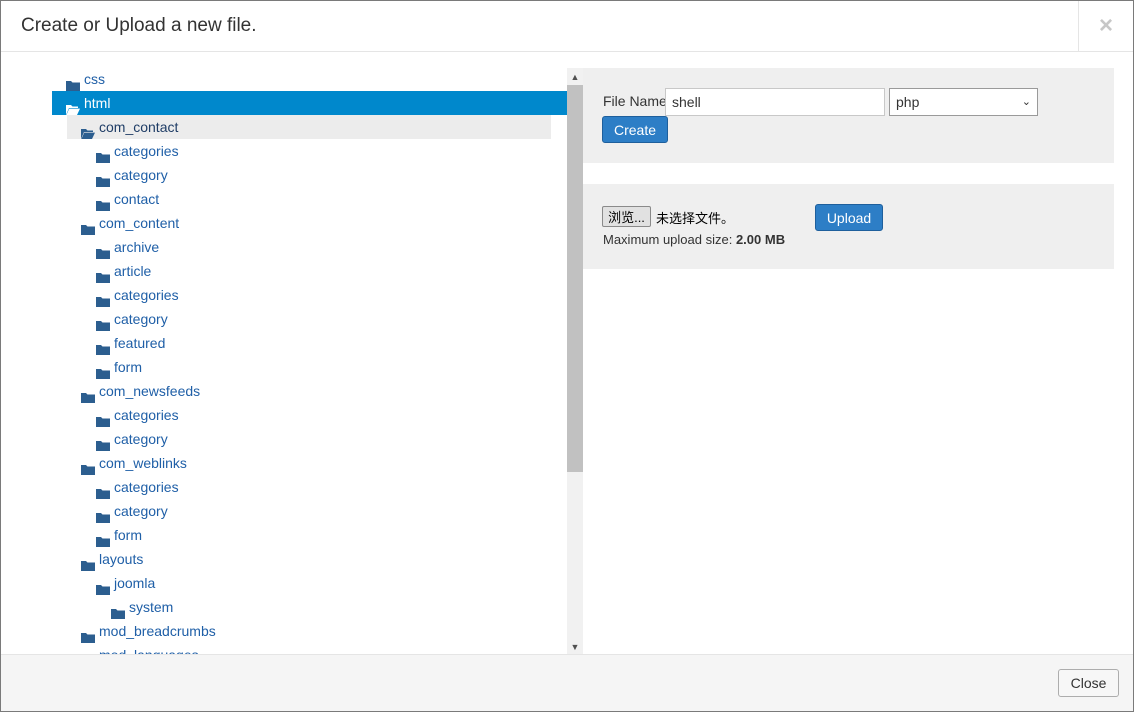 The height and width of the screenshot is (712, 1134). What do you see at coordinates (668, 239) in the screenshot?
I see `max-size-label: Maximum upload size:` at bounding box center [668, 239].